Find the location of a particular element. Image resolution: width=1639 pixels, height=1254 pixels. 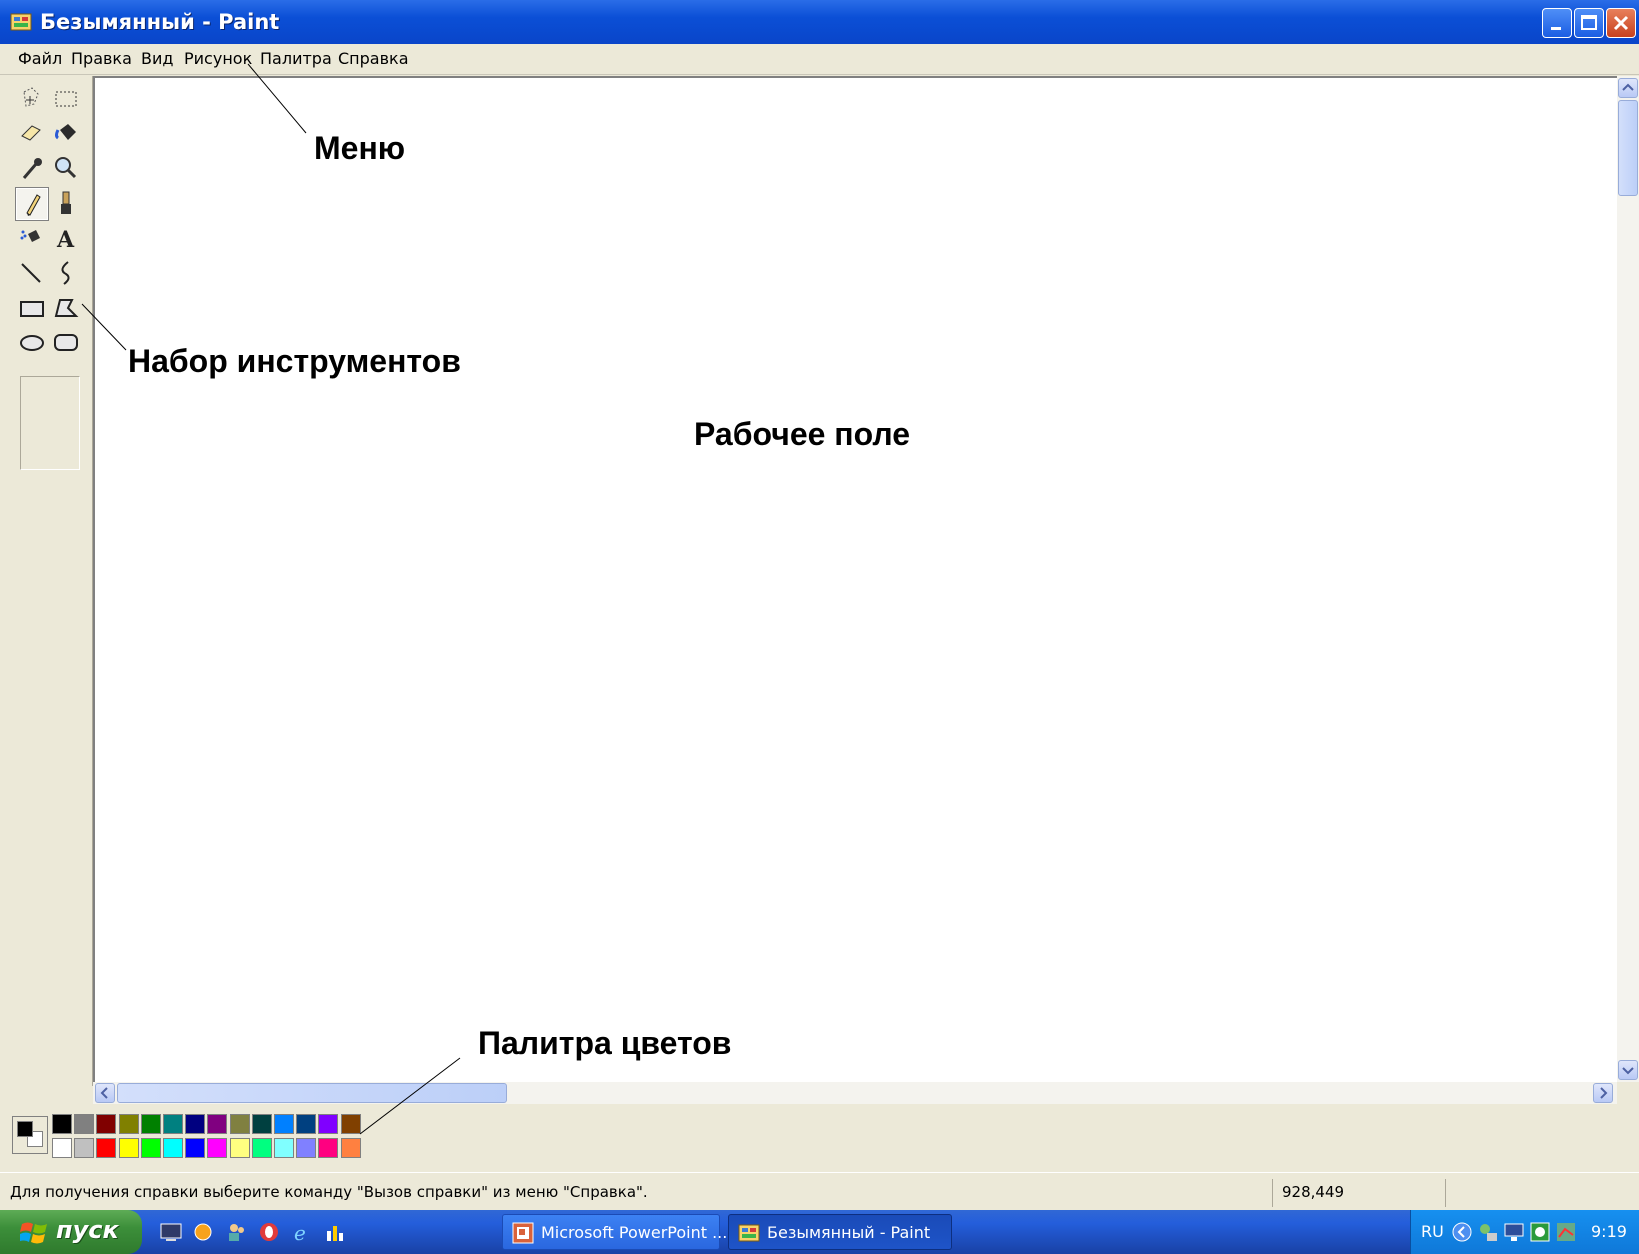

antivirus-icon is located at coordinates (1540, 1232).